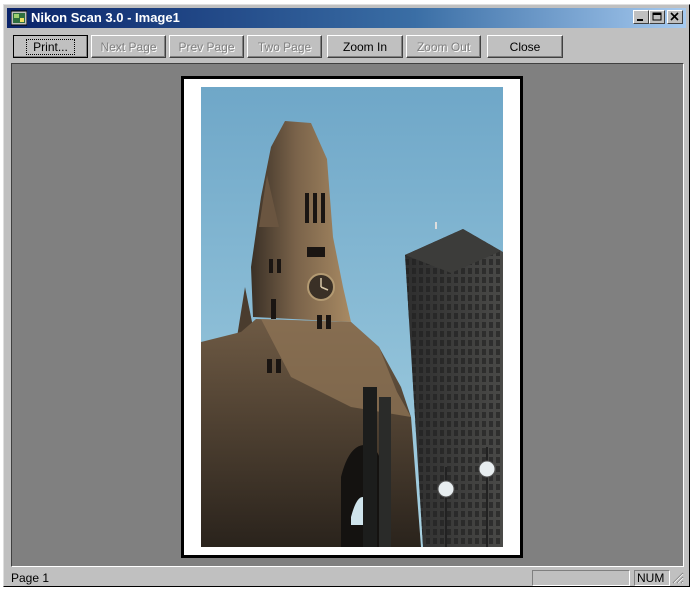 This screenshot has height=590, width=693. I want to click on maximize-icon, so click(657, 16).